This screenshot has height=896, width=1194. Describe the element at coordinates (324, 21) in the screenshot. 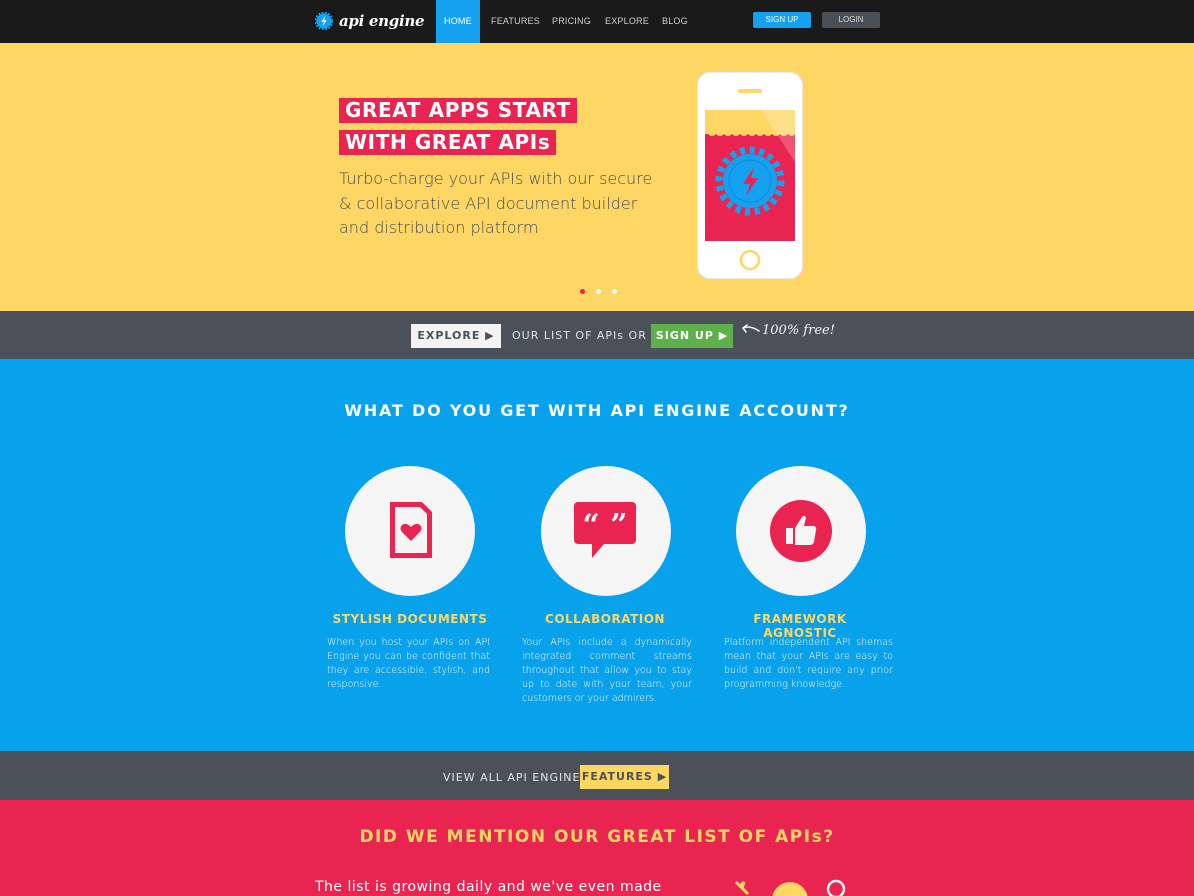

I see `gear-bolt-logo-icon` at that location.